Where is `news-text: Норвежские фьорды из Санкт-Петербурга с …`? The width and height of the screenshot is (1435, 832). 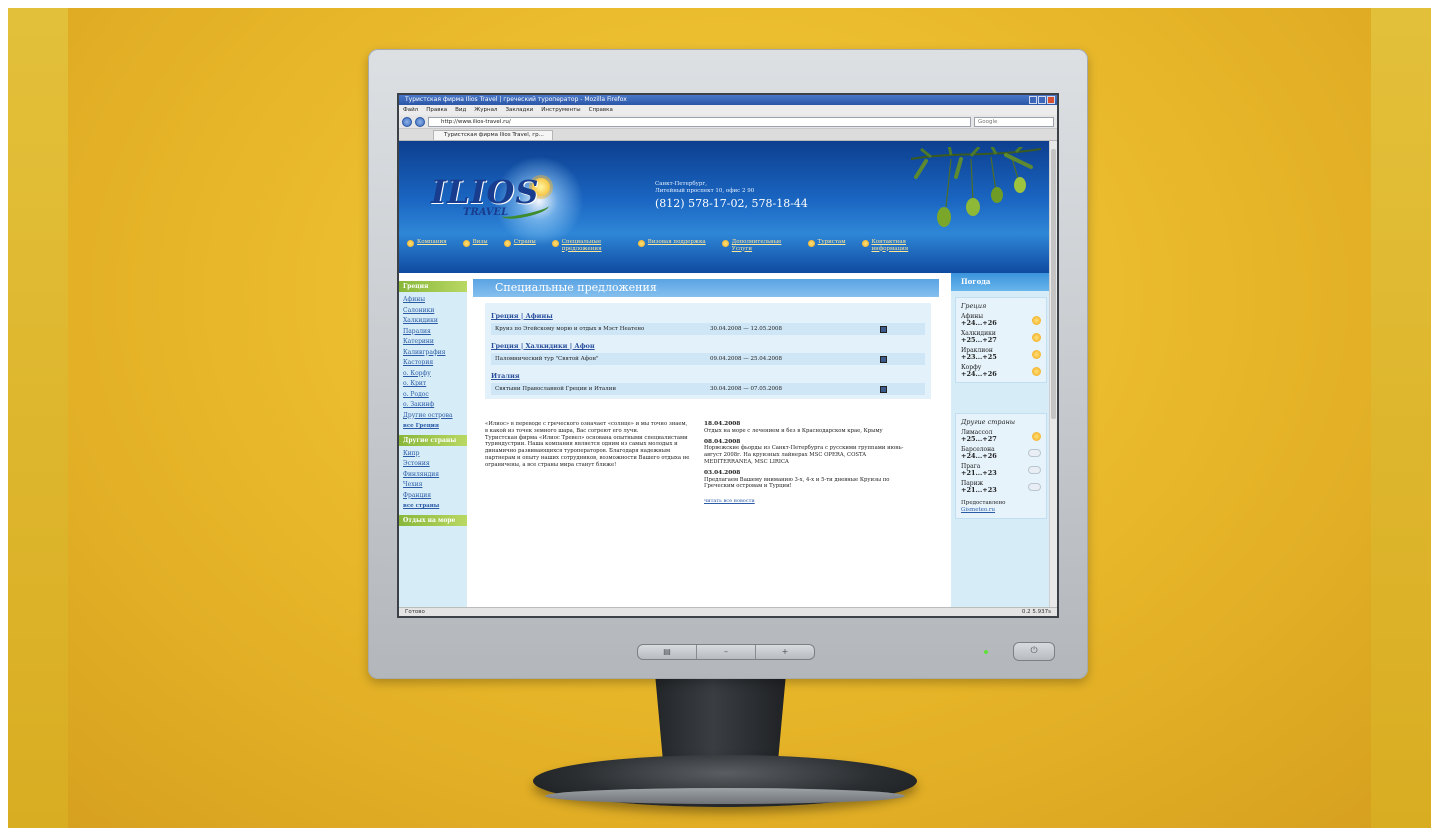
news-text: Норвежские фьорды из Санкт-Петербурга с … is located at coordinates (806, 455).